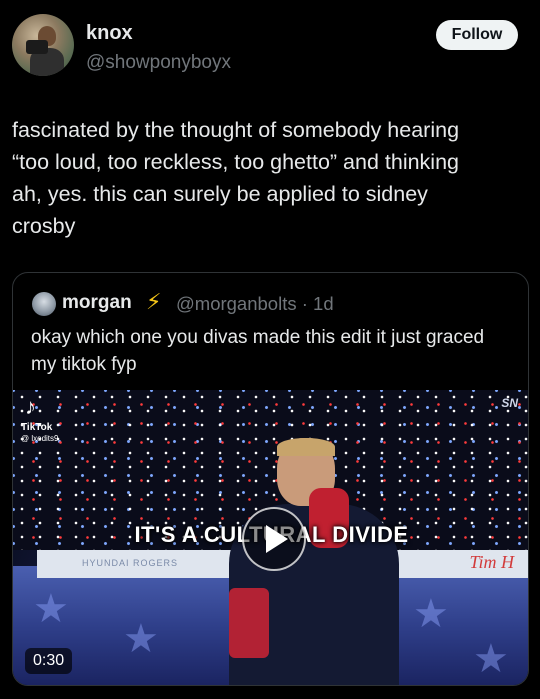  I want to click on tiktok-watermark: ♪ TikTok @ lxedits9, so click(51, 419).